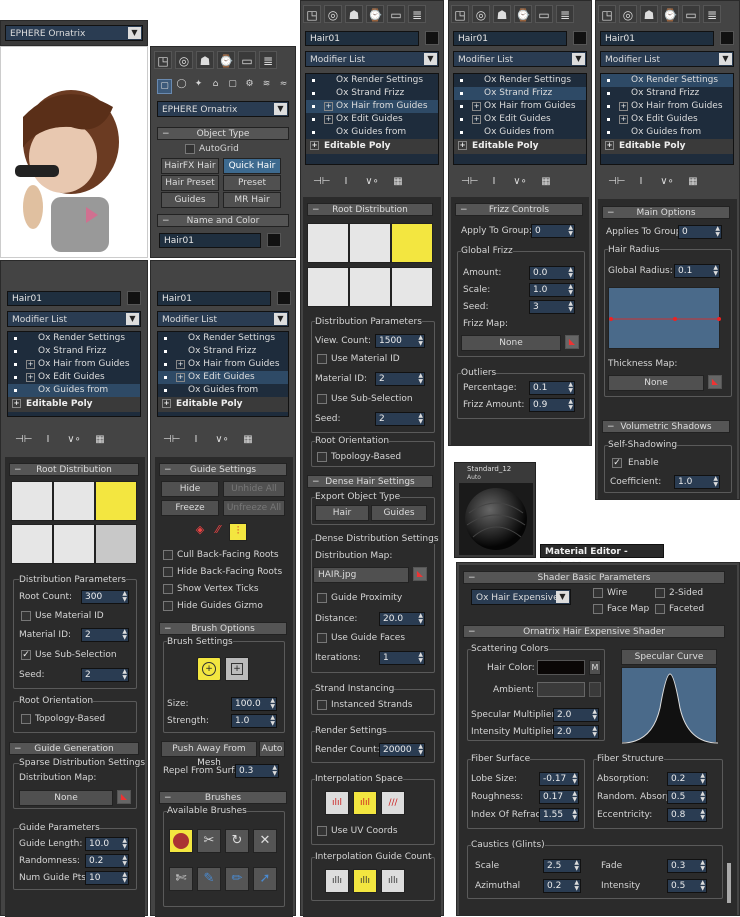 The width and height of the screenshot is (740, 917). I want to click on specular-curve-button: Specular Curve, so click(669, 657).